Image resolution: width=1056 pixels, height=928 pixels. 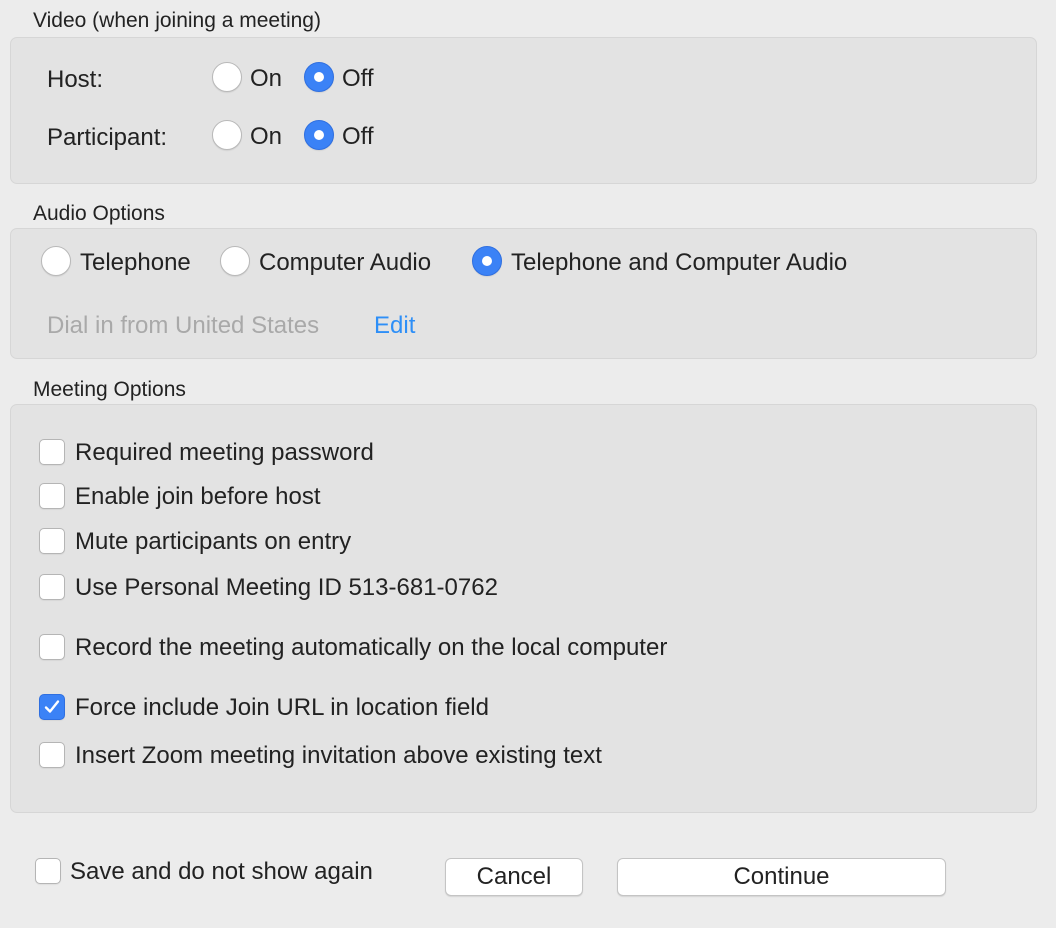 What do you see at coordinates (99, 213) in the screenshot?
I see `audio-section-title: Audio Options` at bounding box center [99, 213].